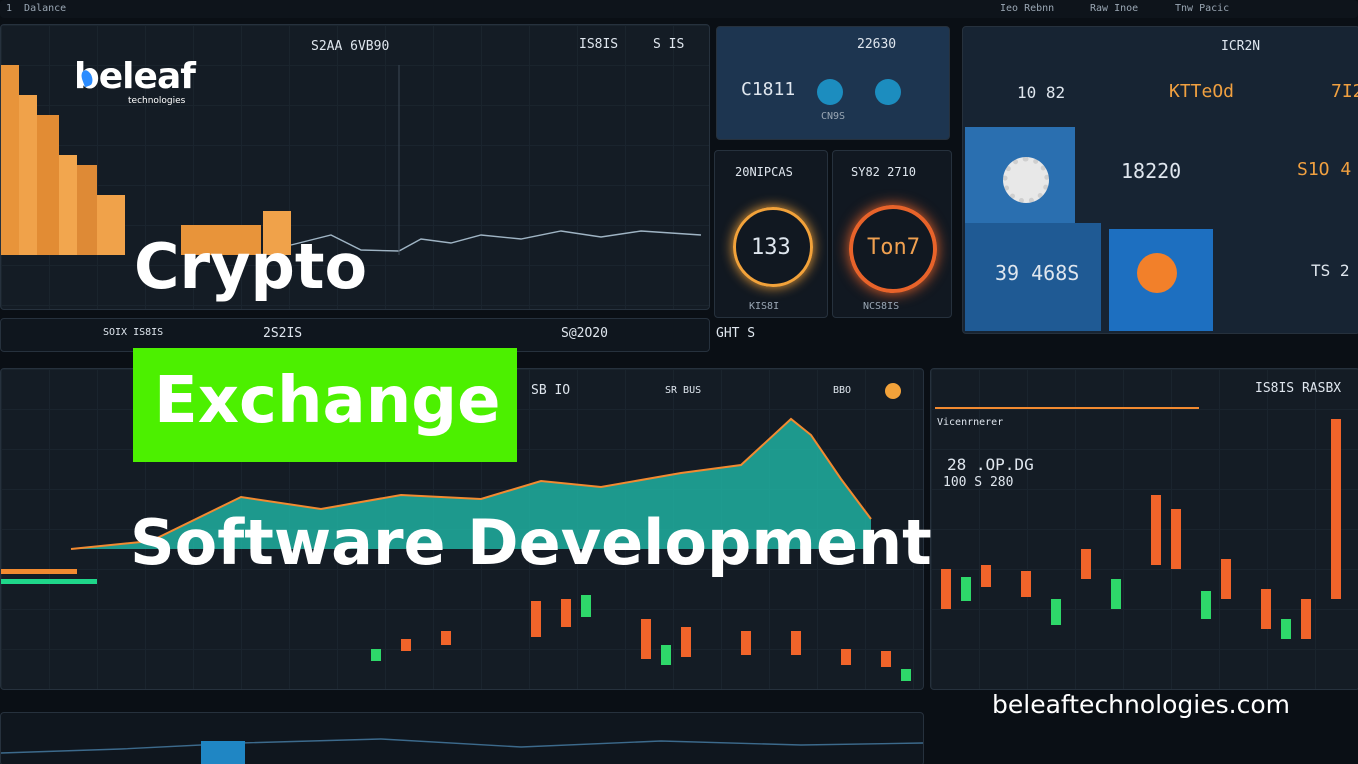 This screenshot has width=1358, height=764. I want to click on gauge-card: 20NIPCAS 133 KIS8I, so click(771, 234).